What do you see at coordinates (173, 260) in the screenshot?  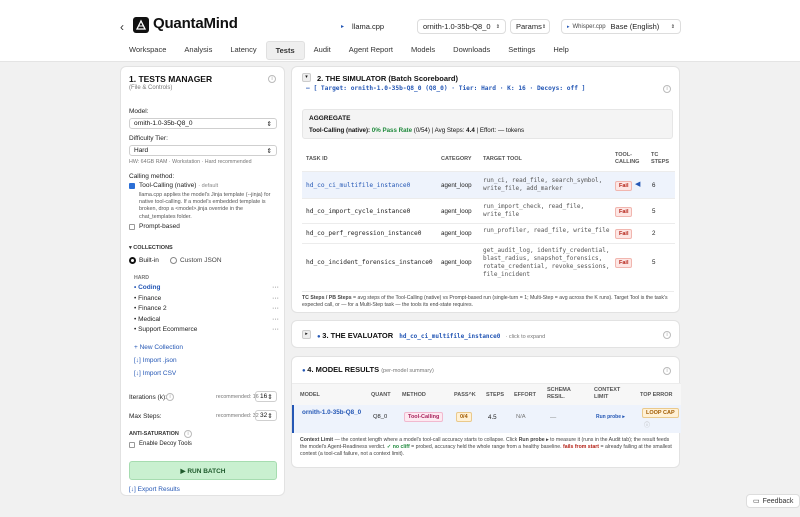 I see `custom-json-radio` at bounding box center [173, 260].